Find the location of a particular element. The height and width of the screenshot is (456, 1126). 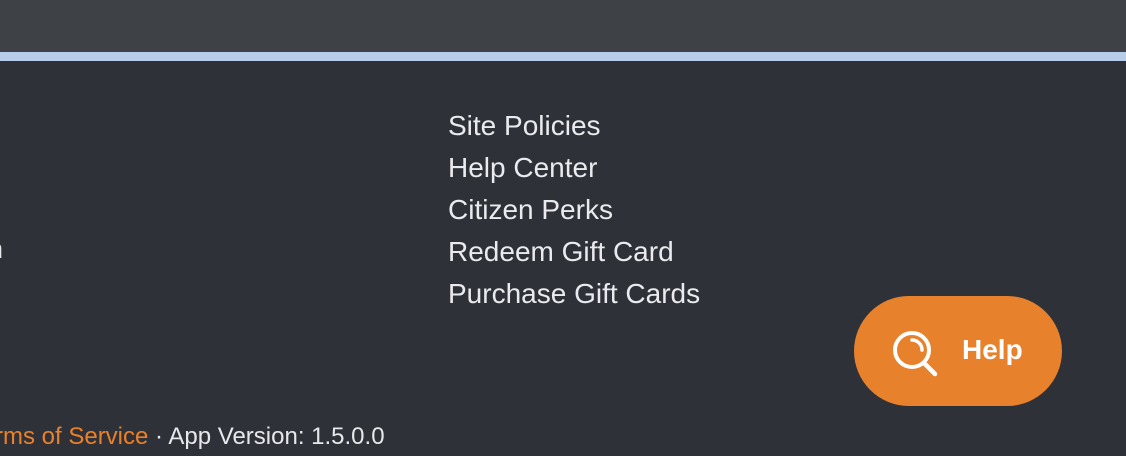

help-button is located at coordinates (958, 351).